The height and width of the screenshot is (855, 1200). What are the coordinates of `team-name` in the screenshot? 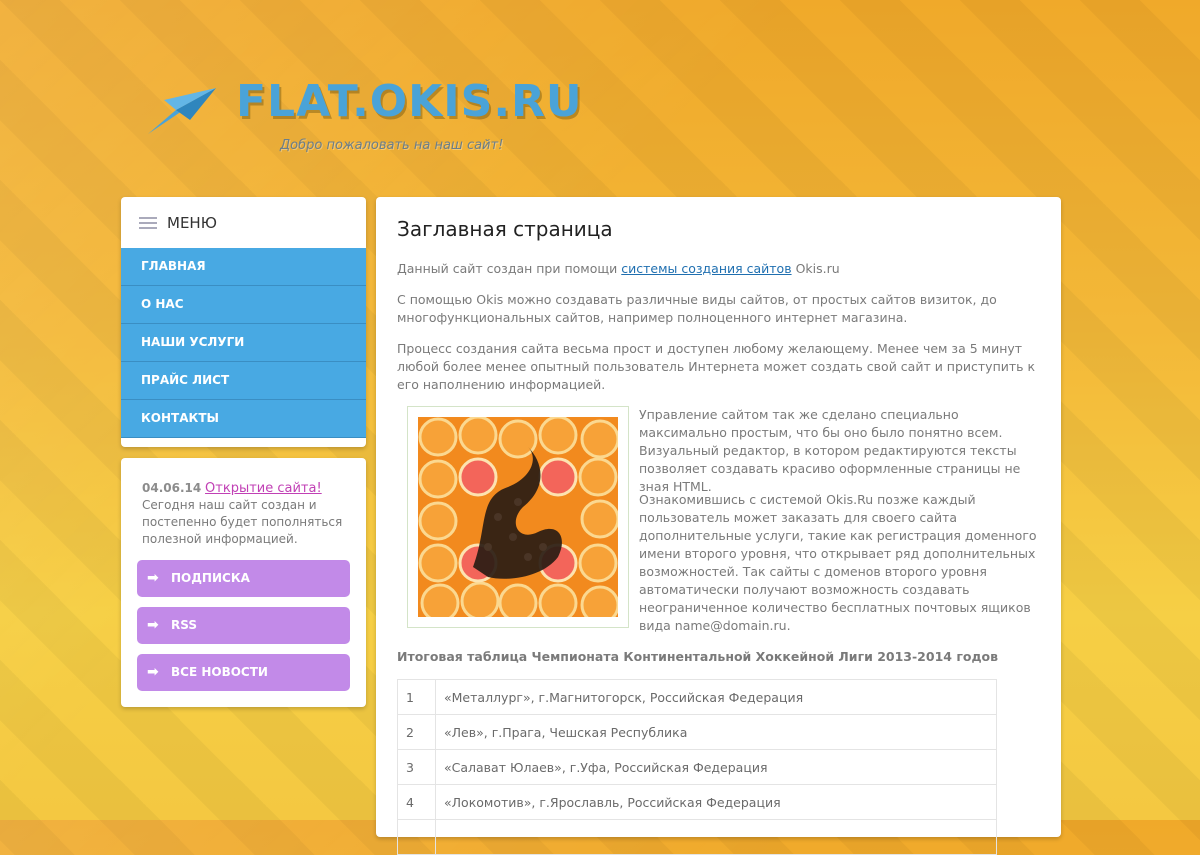 It's located at (716, 837).